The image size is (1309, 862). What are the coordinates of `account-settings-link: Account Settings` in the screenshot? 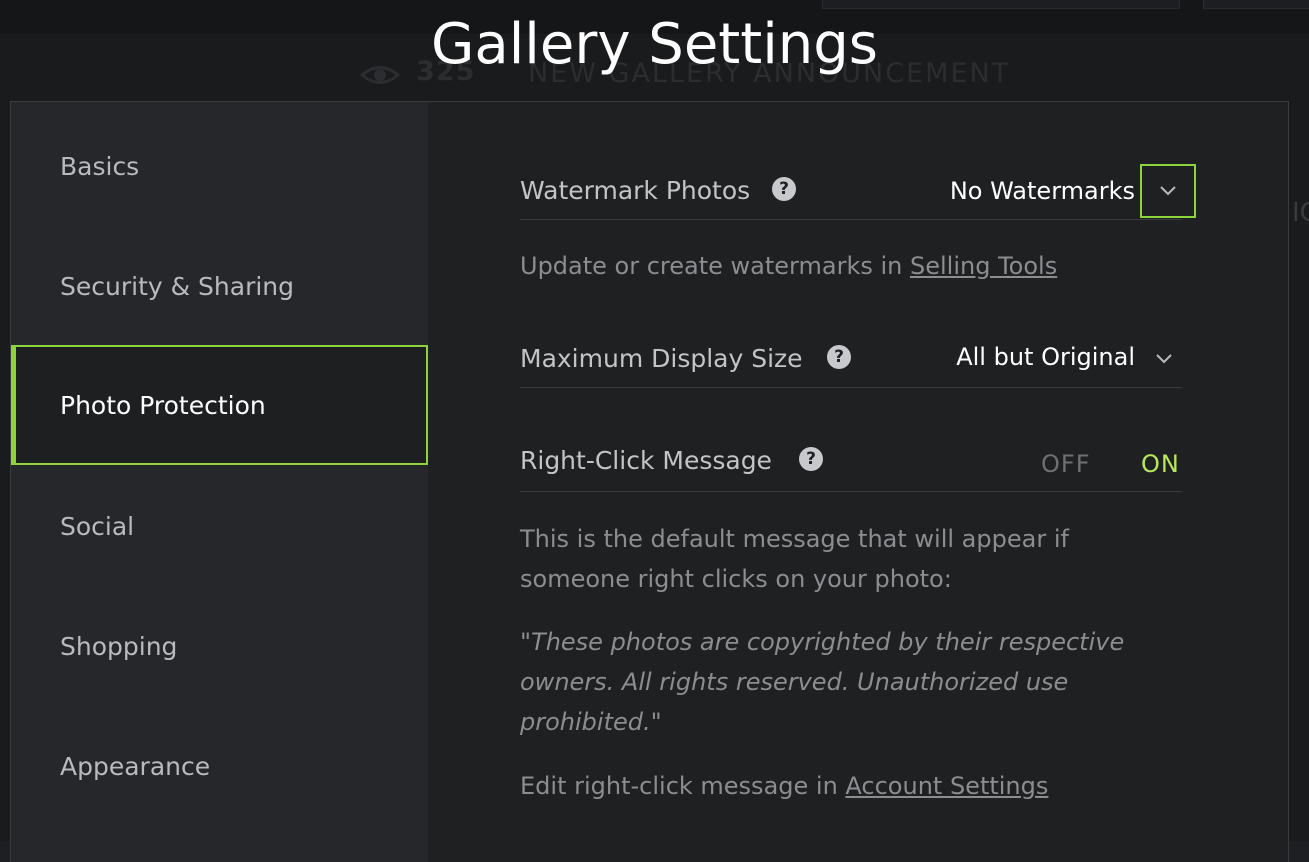 It's located at (946, 786).